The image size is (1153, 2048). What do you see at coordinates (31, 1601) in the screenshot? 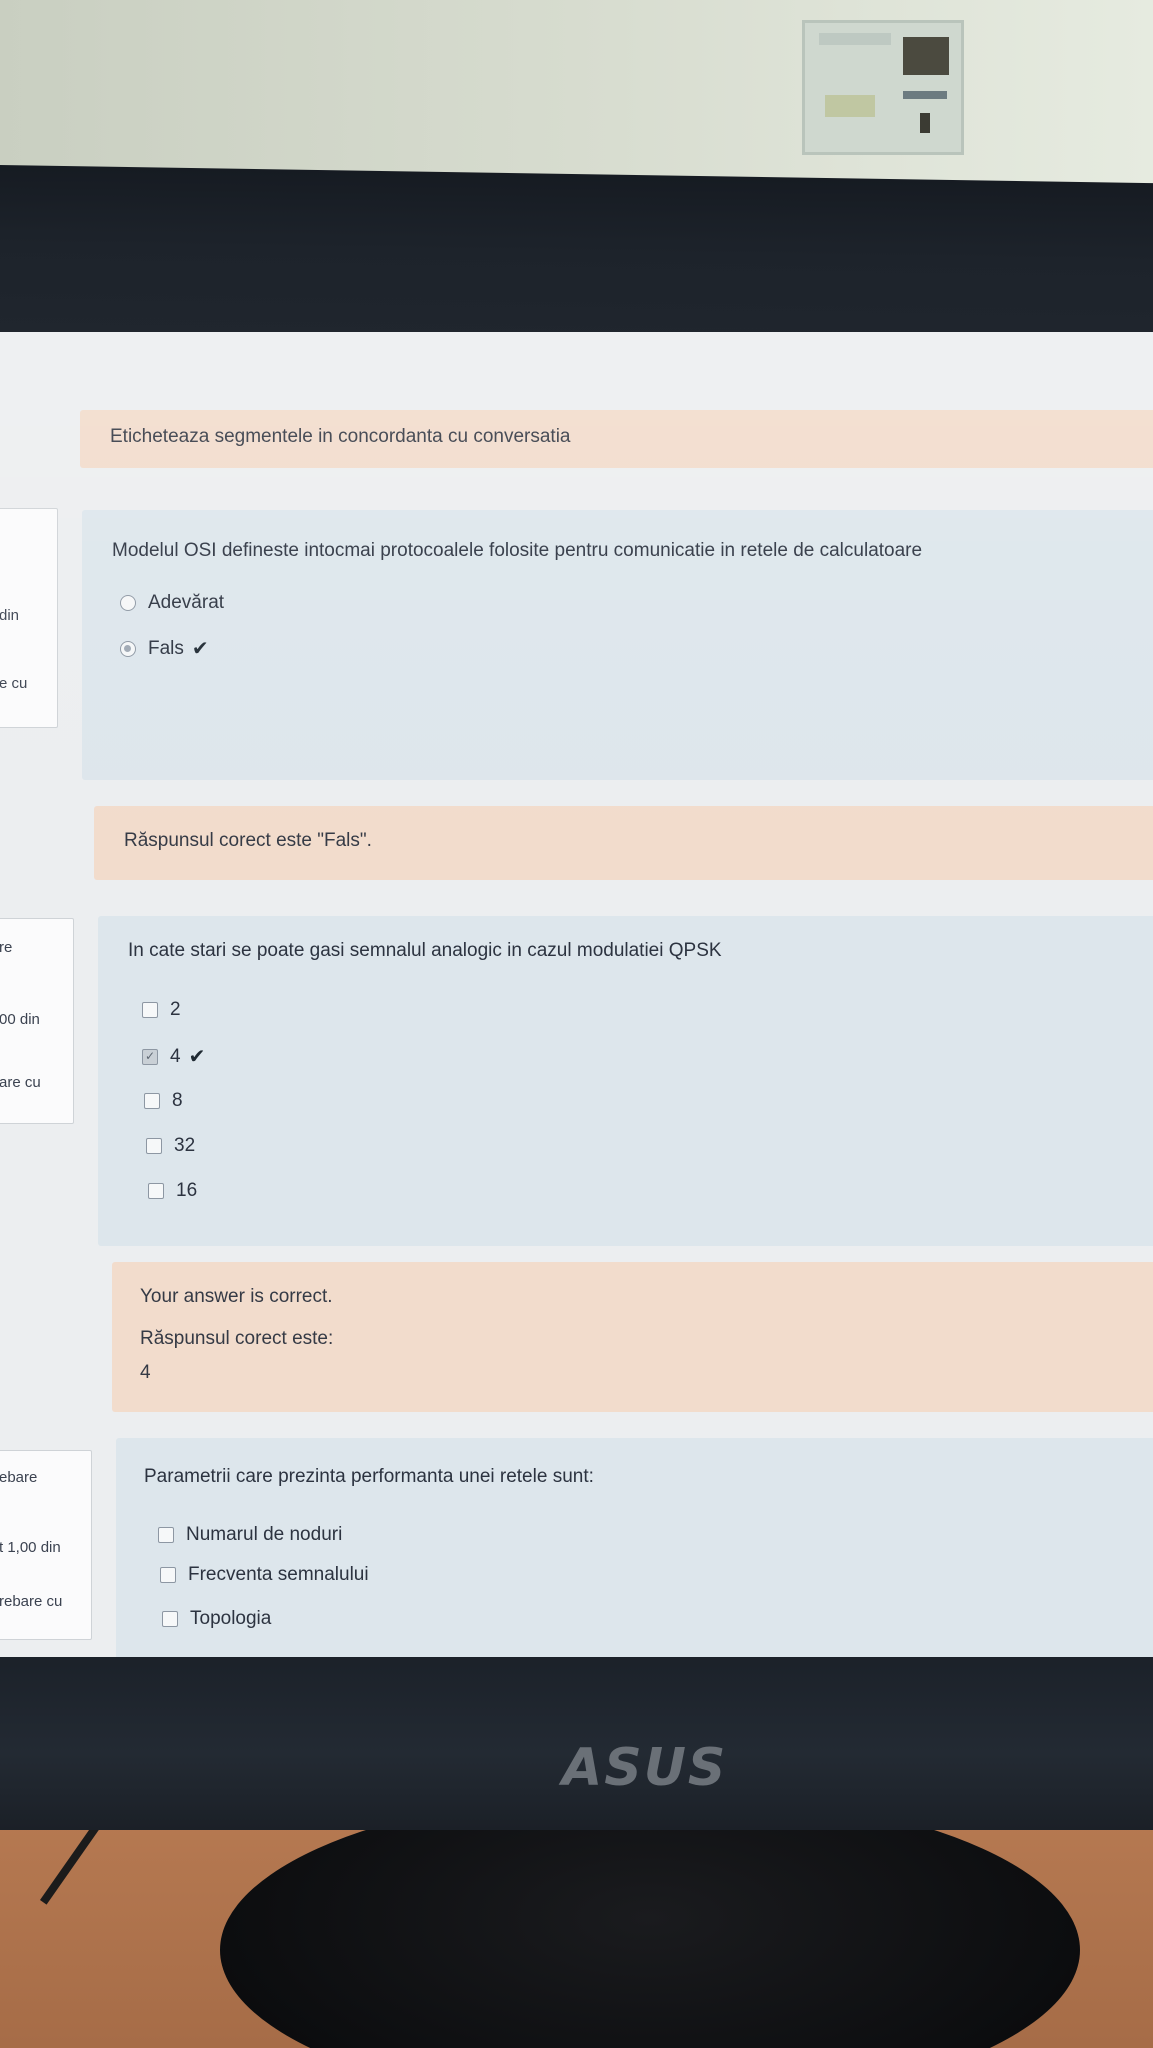
I see `q4-info-line3: rebare cu` at bounding box center [31, 1601].